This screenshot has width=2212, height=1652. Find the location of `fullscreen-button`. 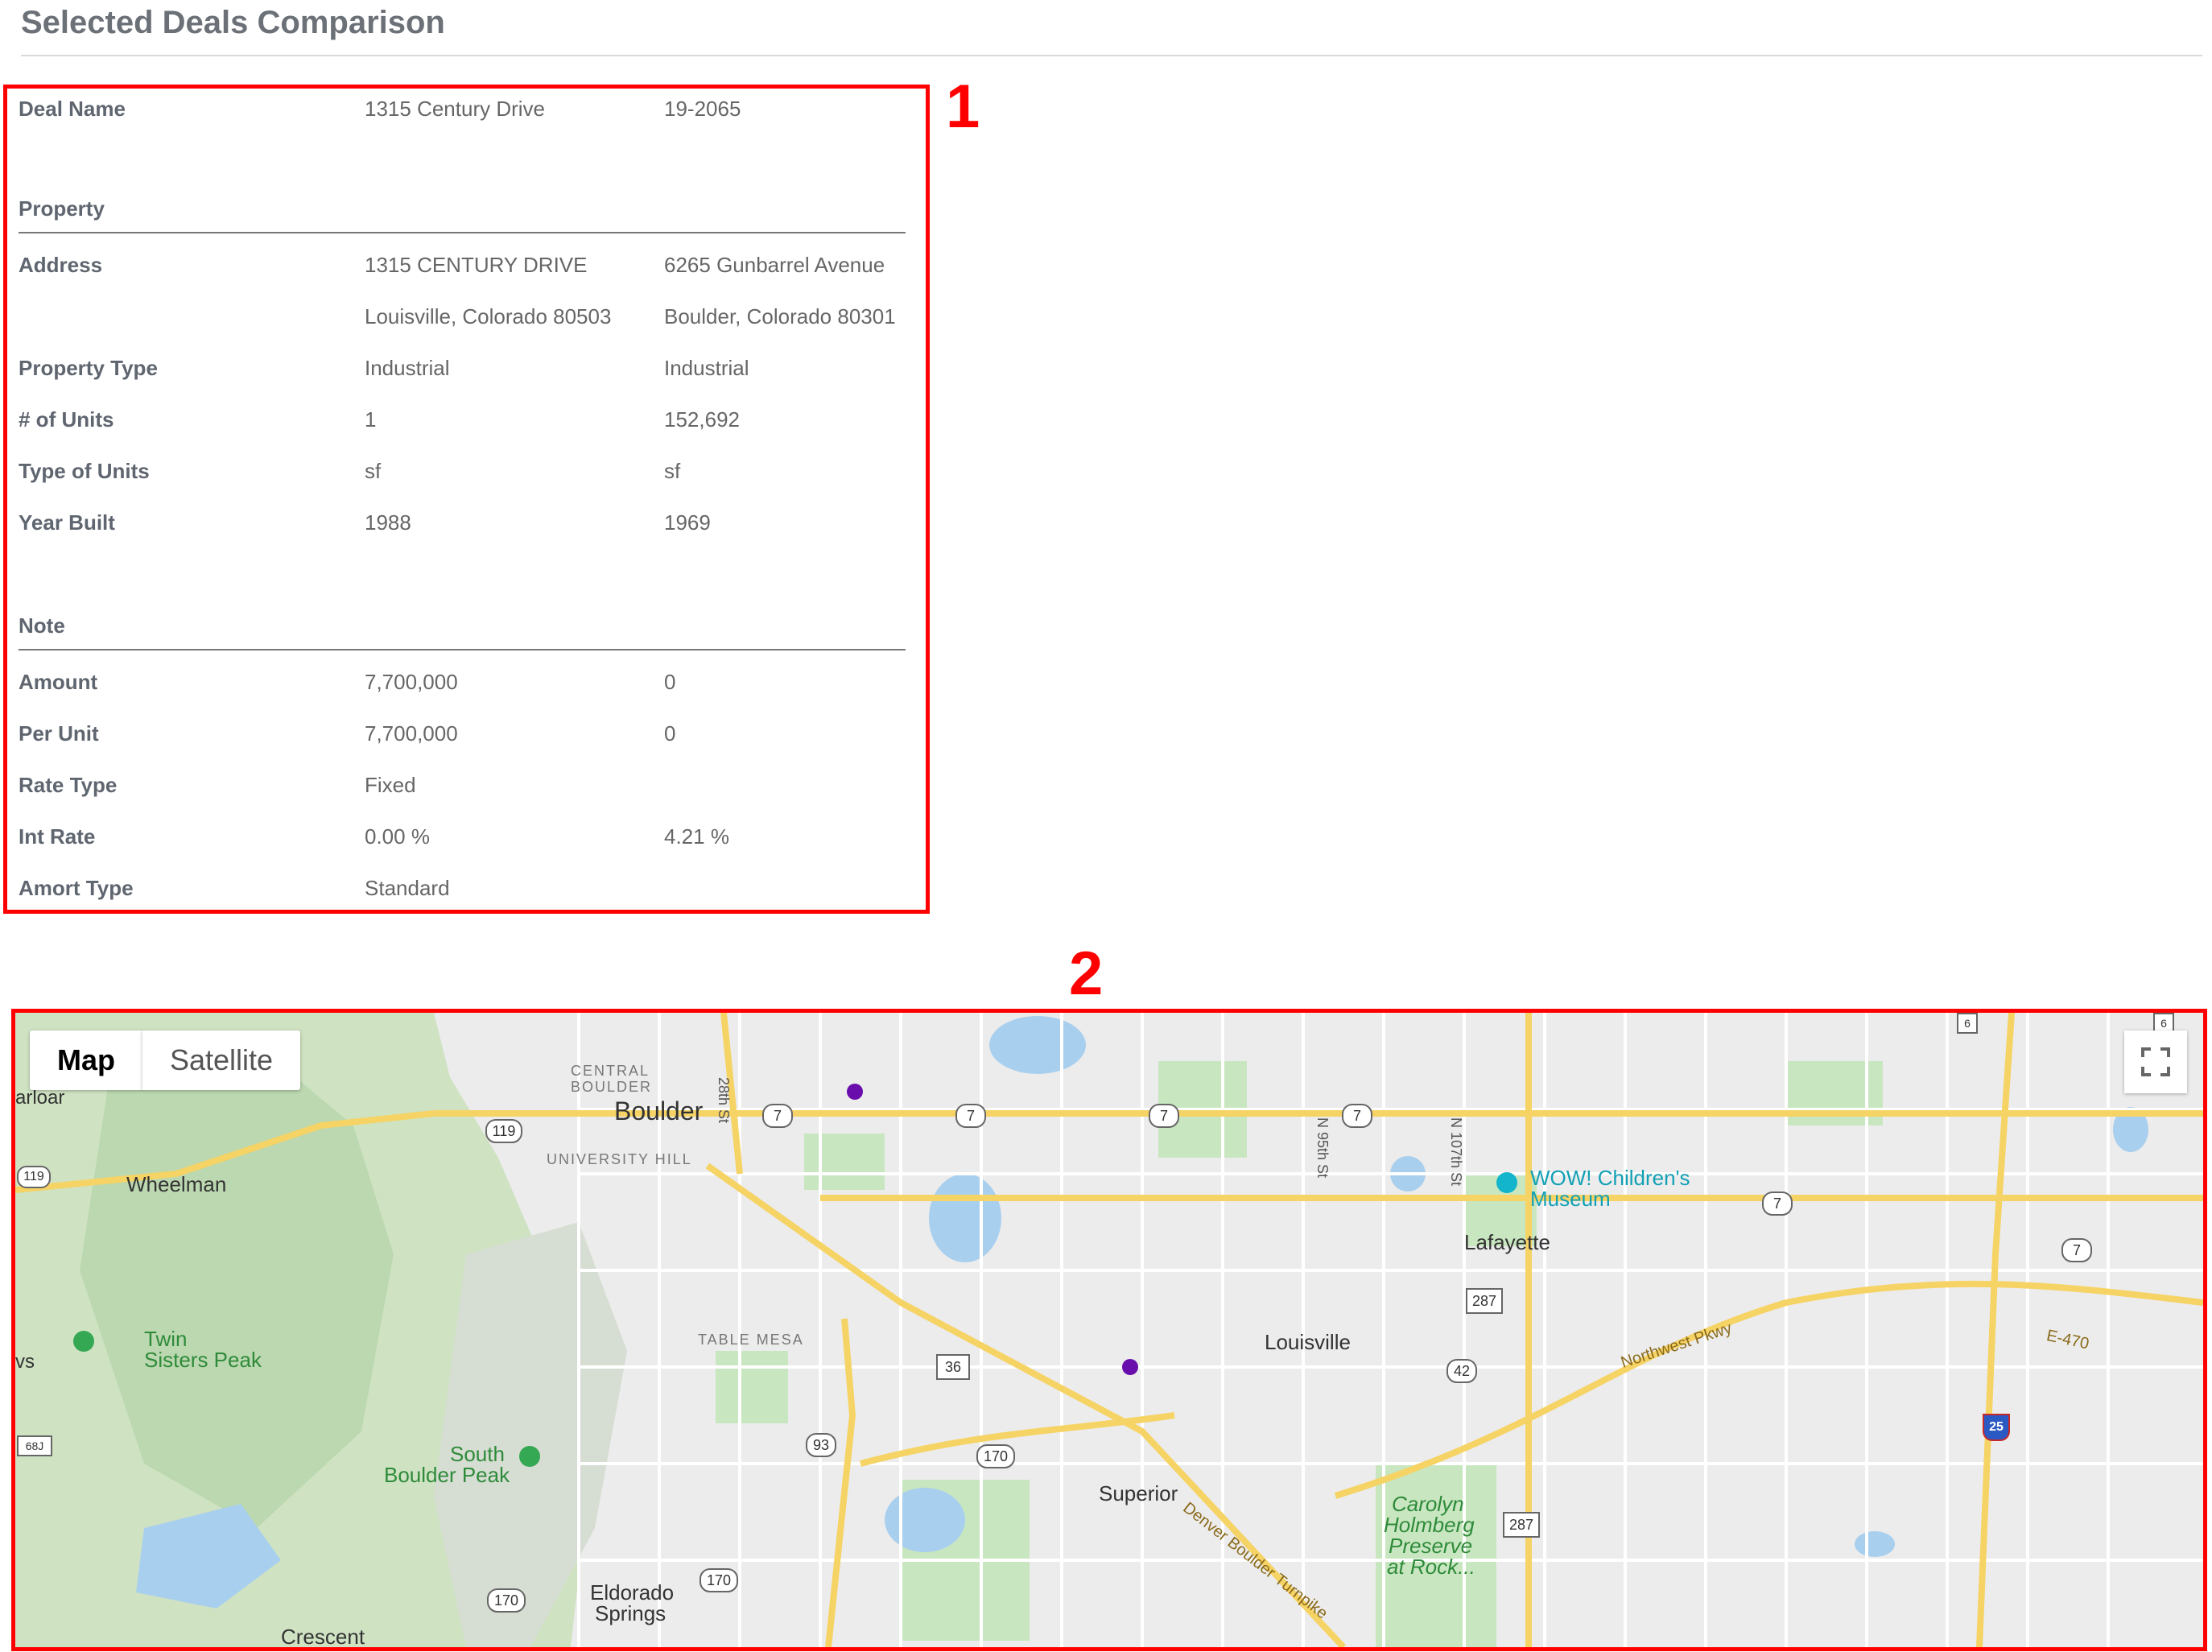

fullscreen-button is located at coordinates (2155, 1061).